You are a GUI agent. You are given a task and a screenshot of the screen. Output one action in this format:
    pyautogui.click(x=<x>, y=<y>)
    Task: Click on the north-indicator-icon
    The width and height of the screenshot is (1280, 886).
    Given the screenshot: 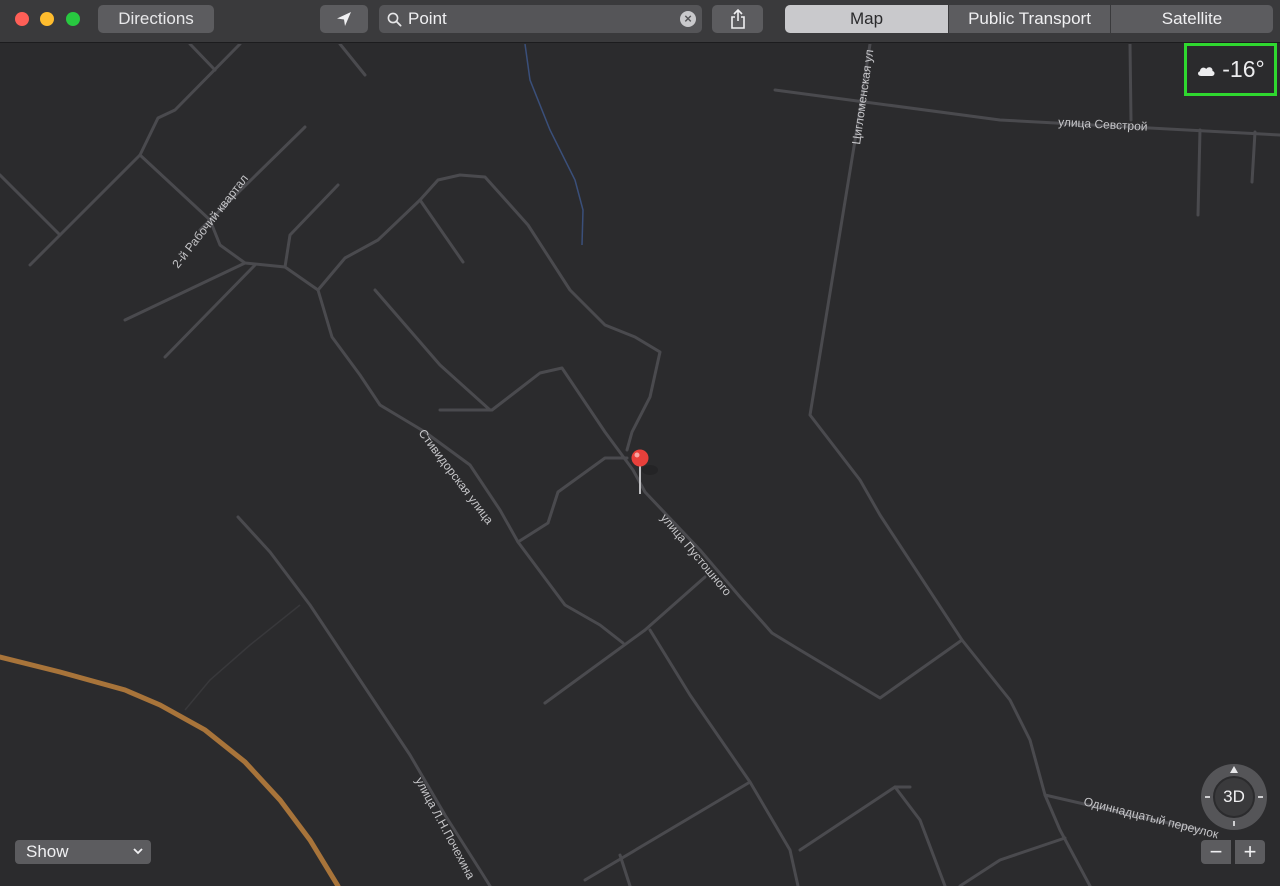 What is the action you would take?
    pyautogui.click(x=1234, y=769)
    